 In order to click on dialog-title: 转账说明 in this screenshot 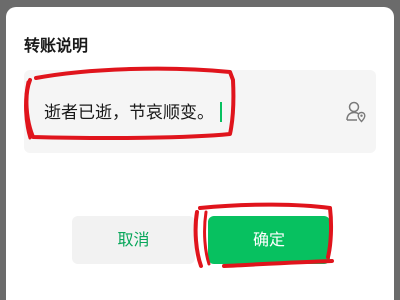, I will do `click(56, 45)`.